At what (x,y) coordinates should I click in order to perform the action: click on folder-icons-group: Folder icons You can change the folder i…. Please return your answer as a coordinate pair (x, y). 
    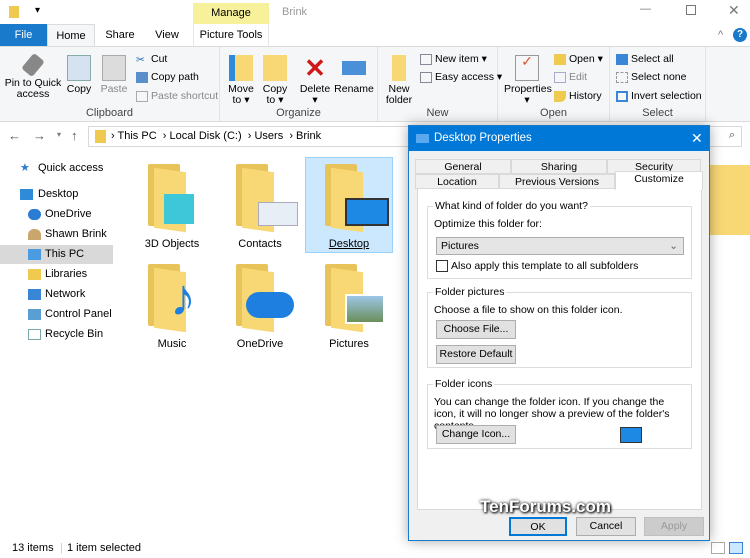
    Looking at the image, I should click on (559, 413).